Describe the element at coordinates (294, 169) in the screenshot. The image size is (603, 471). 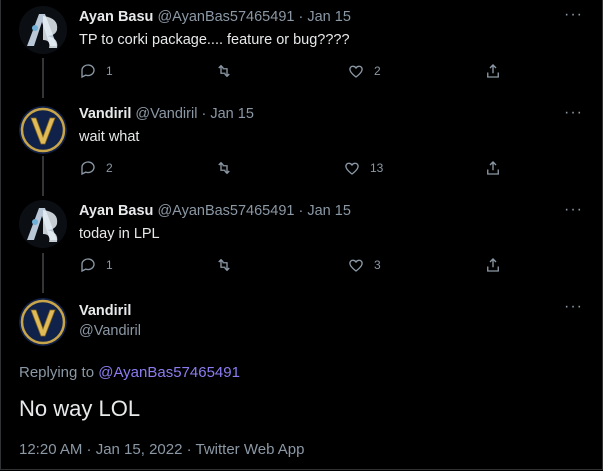
I see `tweet-actions: 2 13` at that location.